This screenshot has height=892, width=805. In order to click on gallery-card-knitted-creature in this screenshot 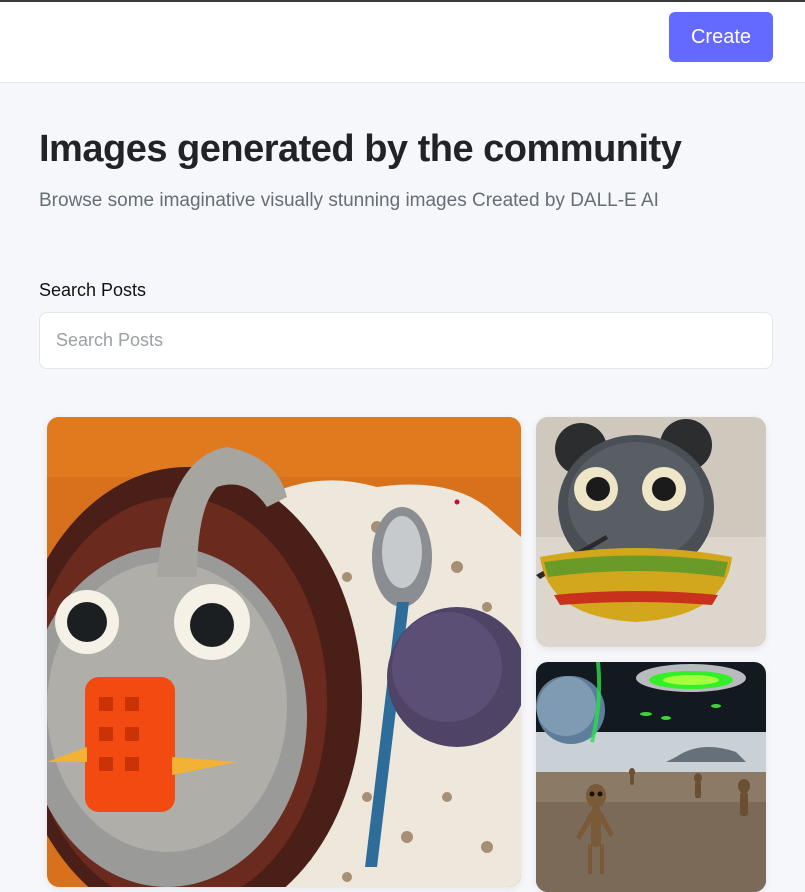, I will do `click(651, 532)`.